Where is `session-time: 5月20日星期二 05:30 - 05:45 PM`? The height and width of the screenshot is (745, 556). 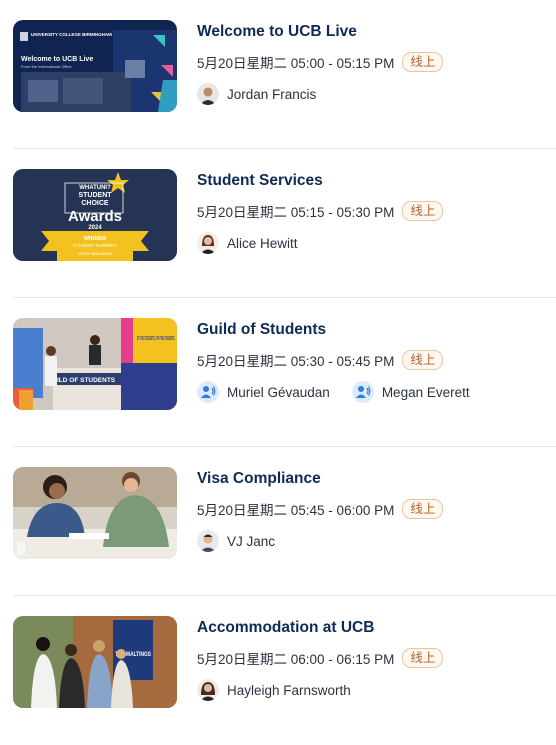
session-time: 5月20日星期二 05:30 - 05:45 PM is located at coordinates (296, 361).